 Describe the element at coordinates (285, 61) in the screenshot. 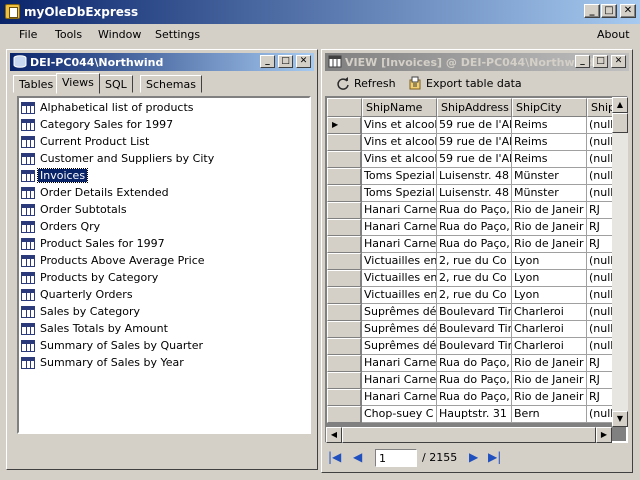

I see `child-maximize-button: □` at that location.